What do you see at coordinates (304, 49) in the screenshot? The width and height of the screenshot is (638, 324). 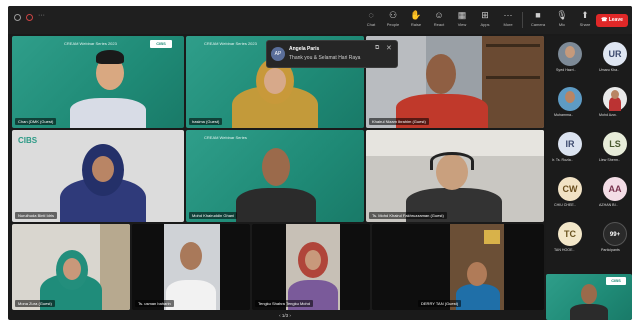 I see `sender-name: Angela Paris` at bounding box center [304, 49].